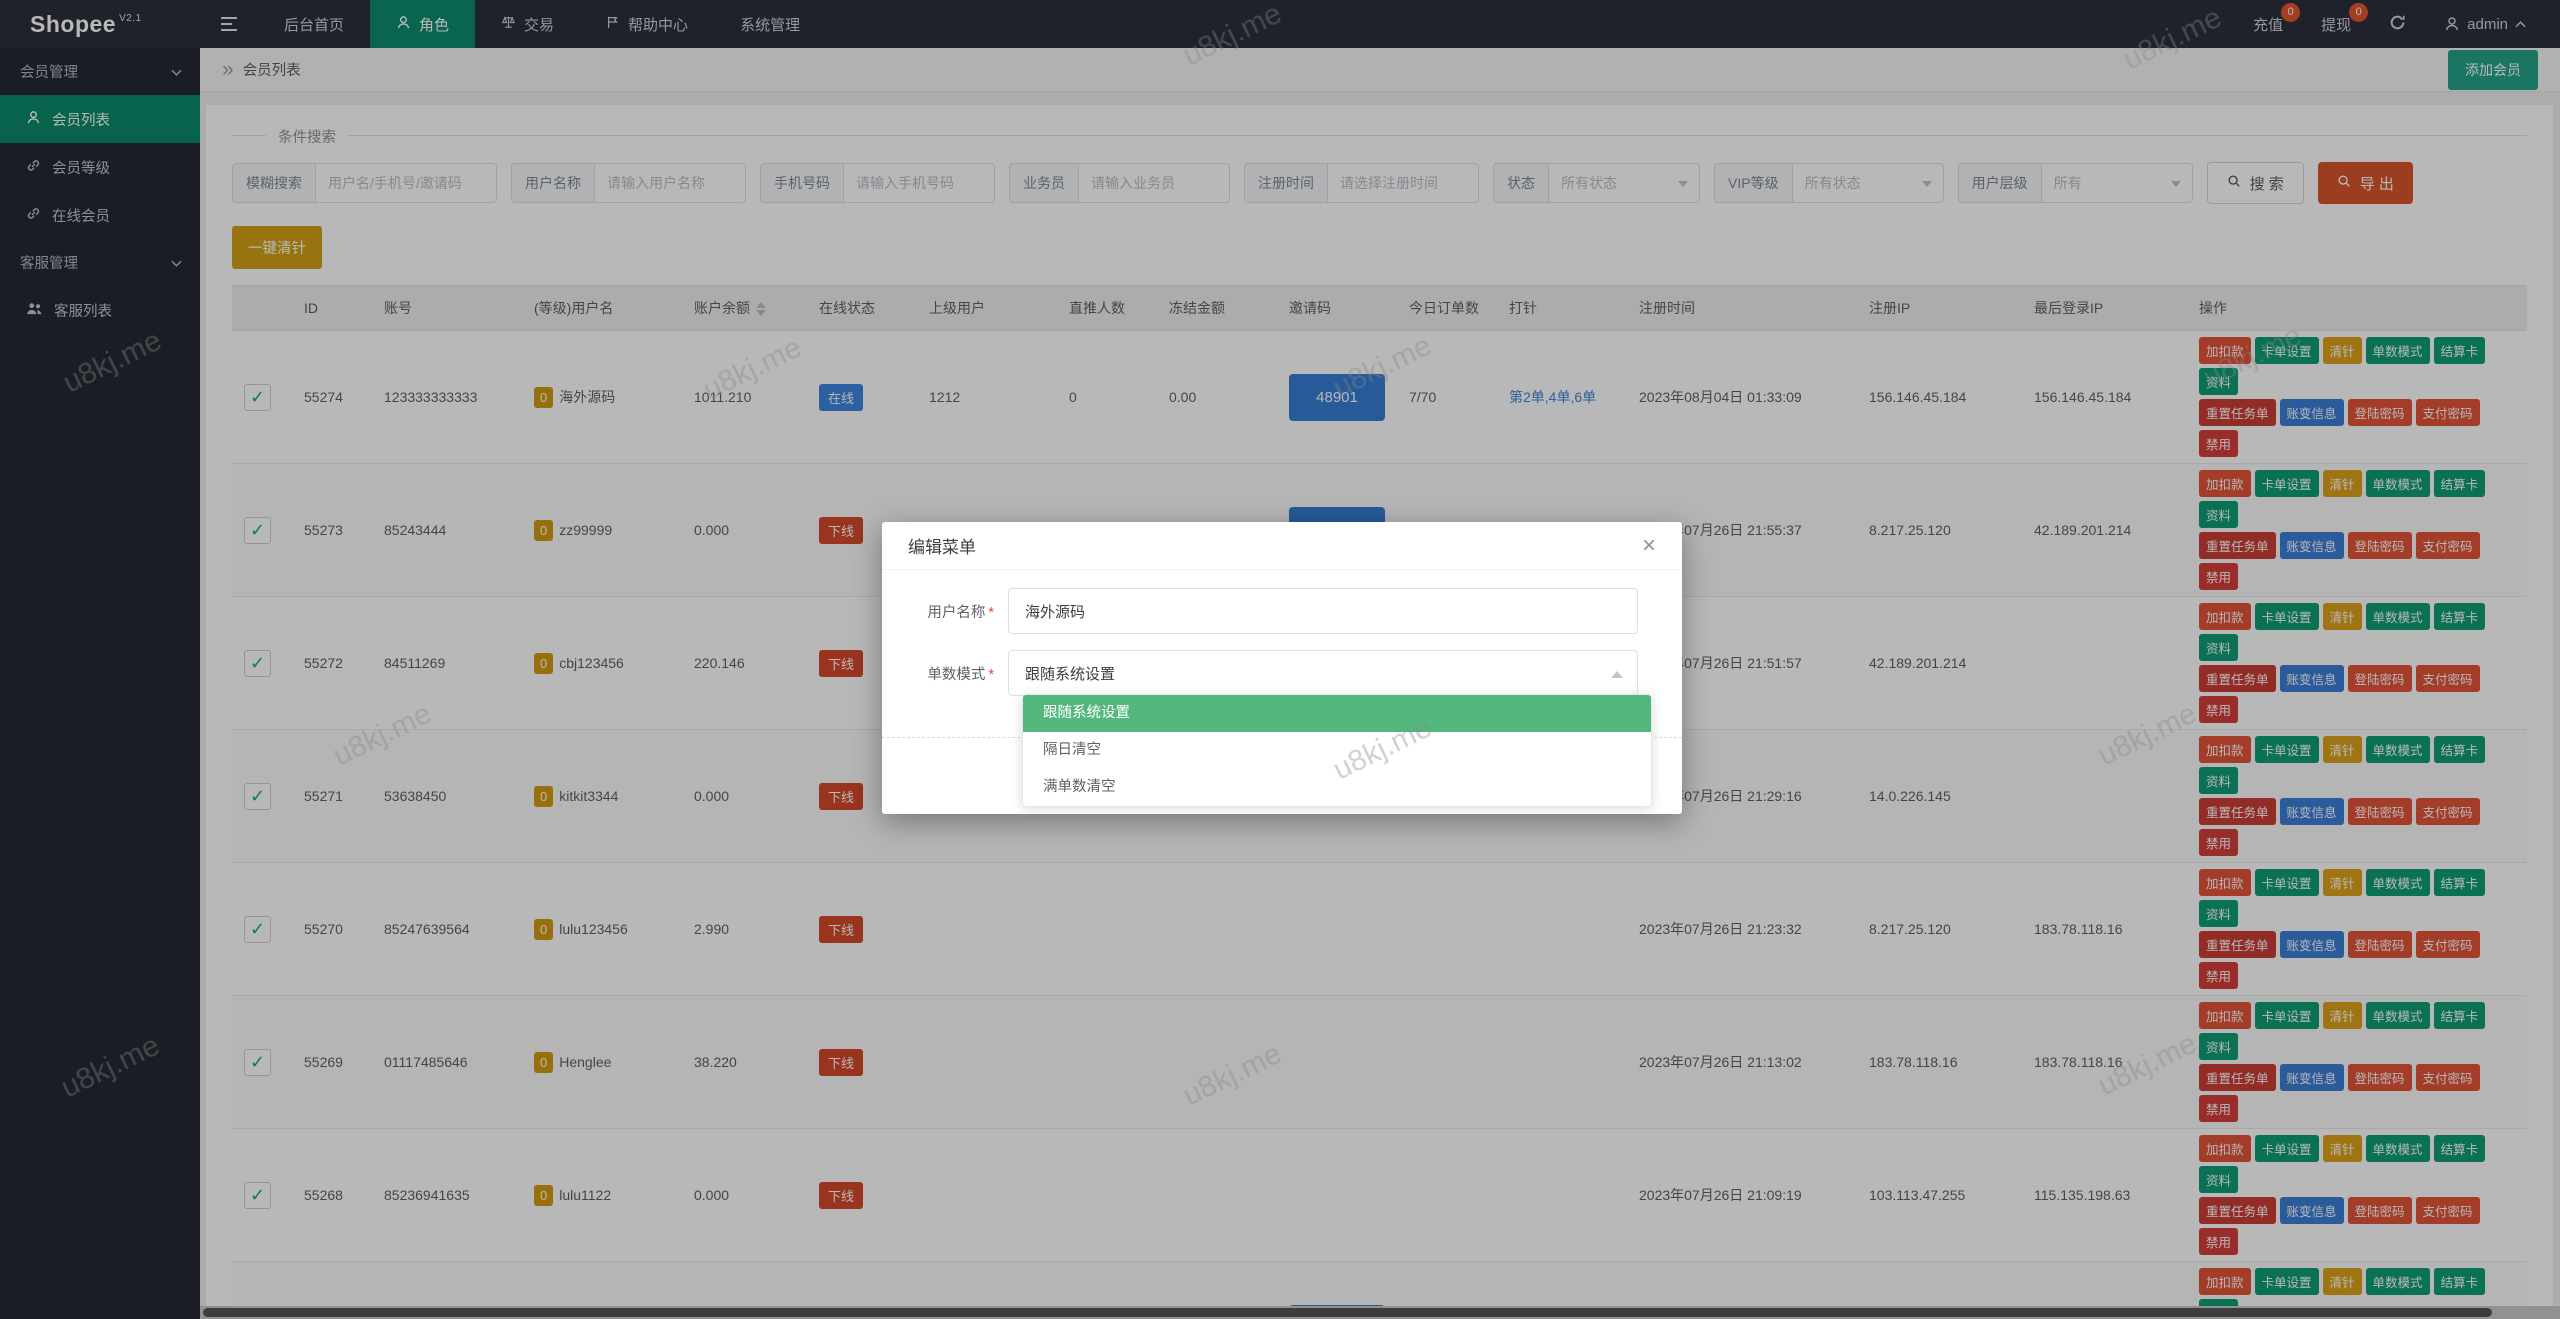  I want to click on order-mode-field-row: 单数模式 * 跟随系统设置, so click(1282, 673).